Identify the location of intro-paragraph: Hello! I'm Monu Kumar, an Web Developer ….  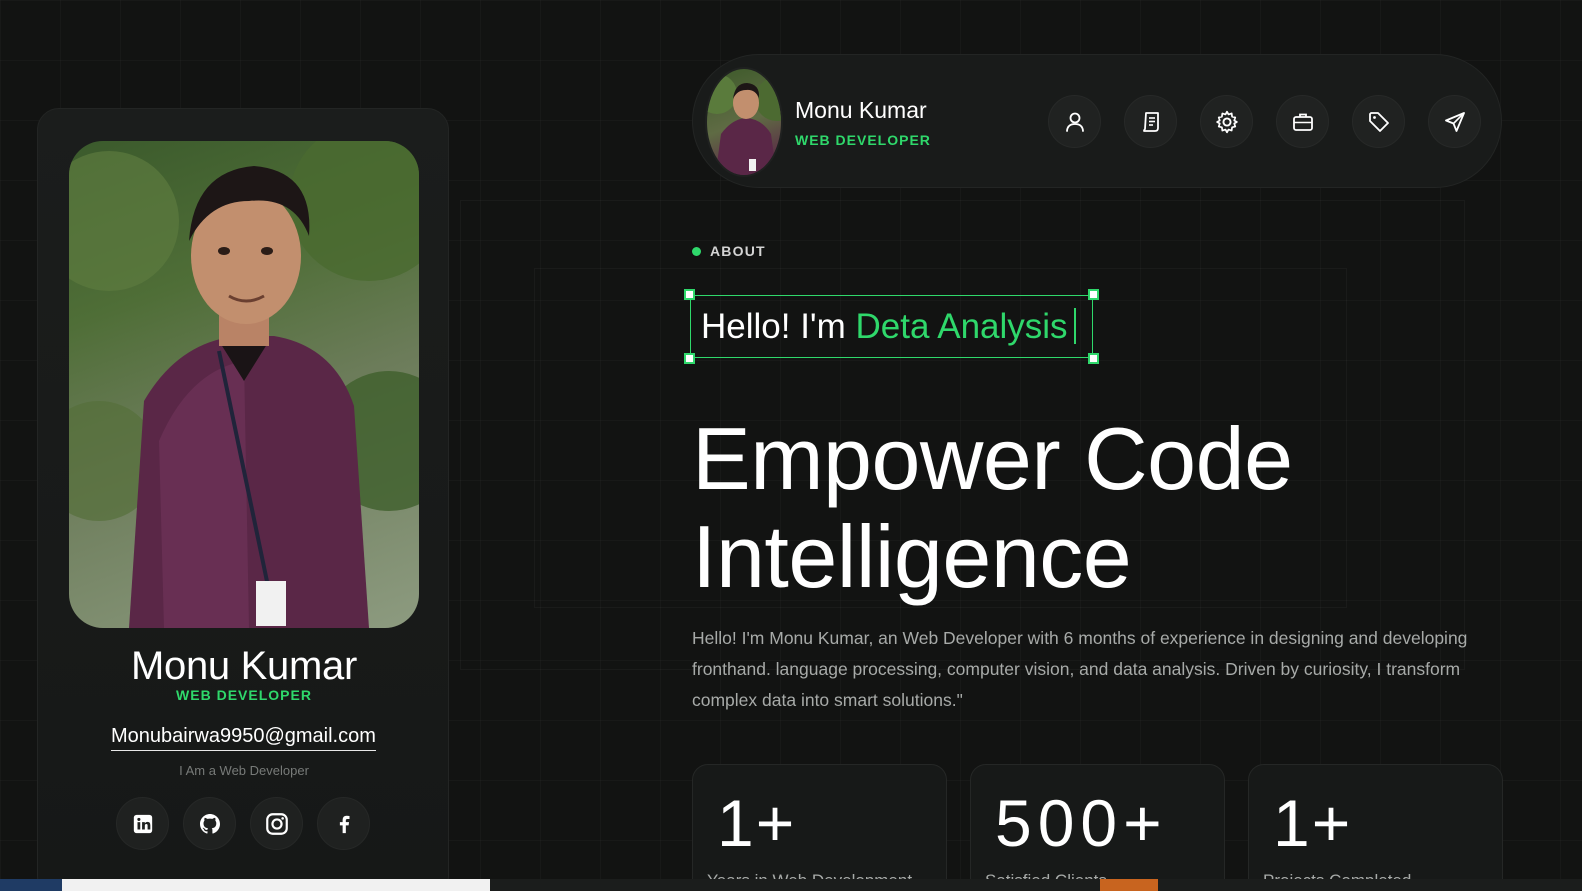
(1080, 669).